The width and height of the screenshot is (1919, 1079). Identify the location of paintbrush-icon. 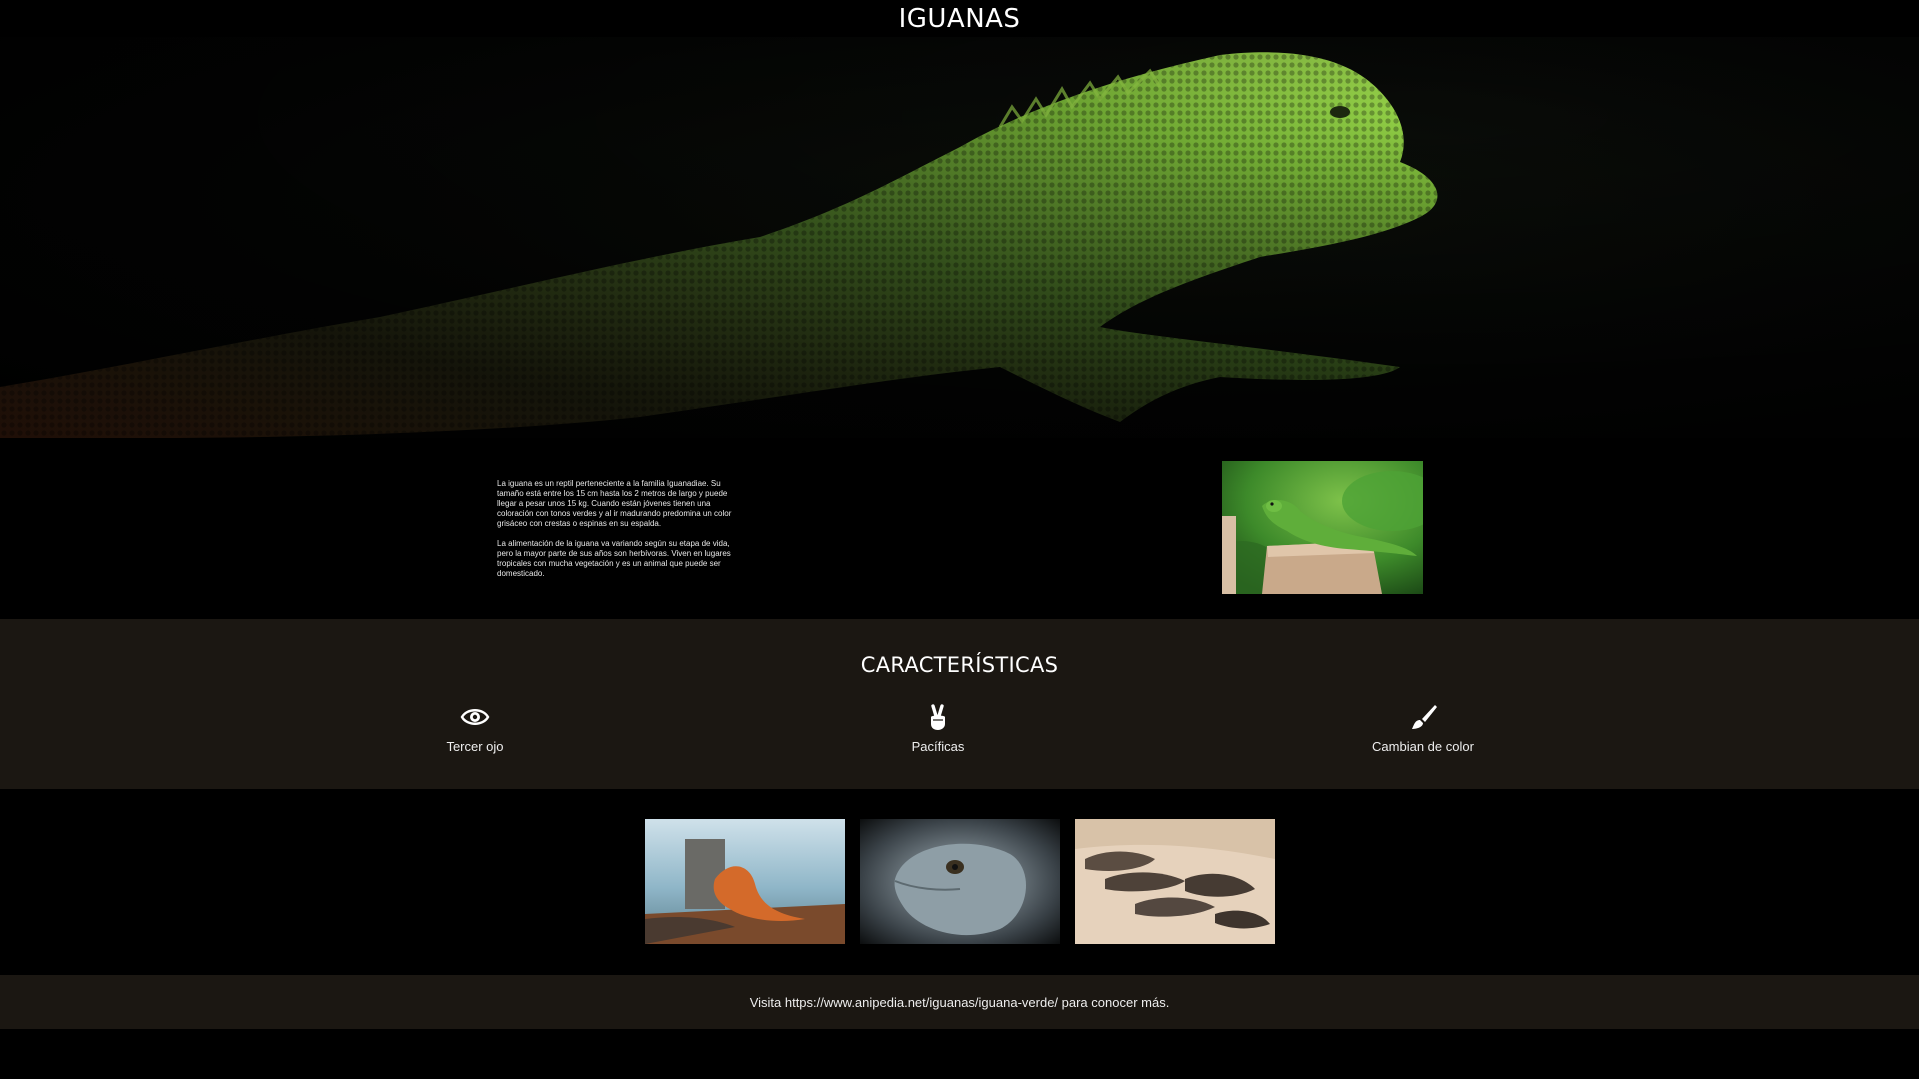
(1424, 717).